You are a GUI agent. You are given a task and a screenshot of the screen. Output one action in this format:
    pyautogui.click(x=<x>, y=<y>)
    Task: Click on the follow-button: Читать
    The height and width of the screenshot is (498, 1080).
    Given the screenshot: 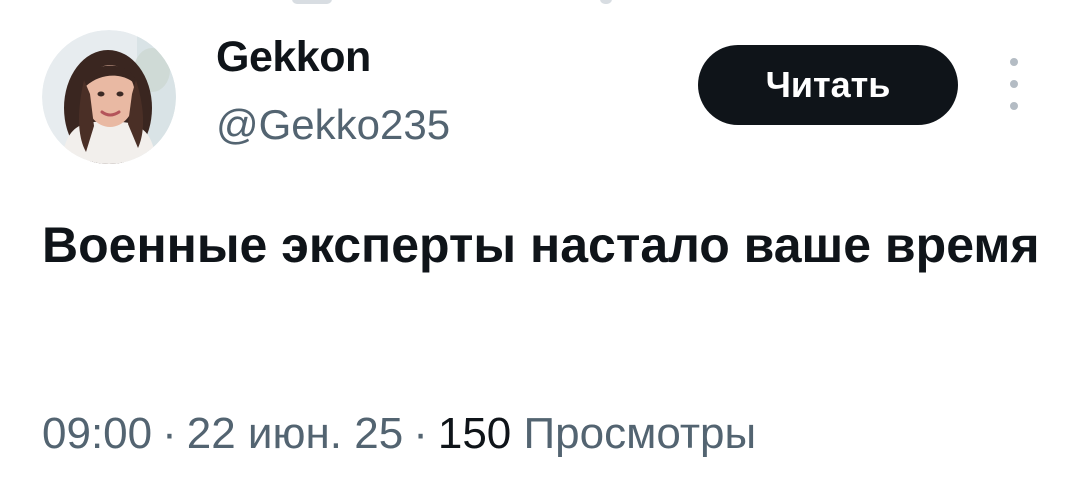 What is the action you would take?
    pyautogui.click(x=828, y=85)
    